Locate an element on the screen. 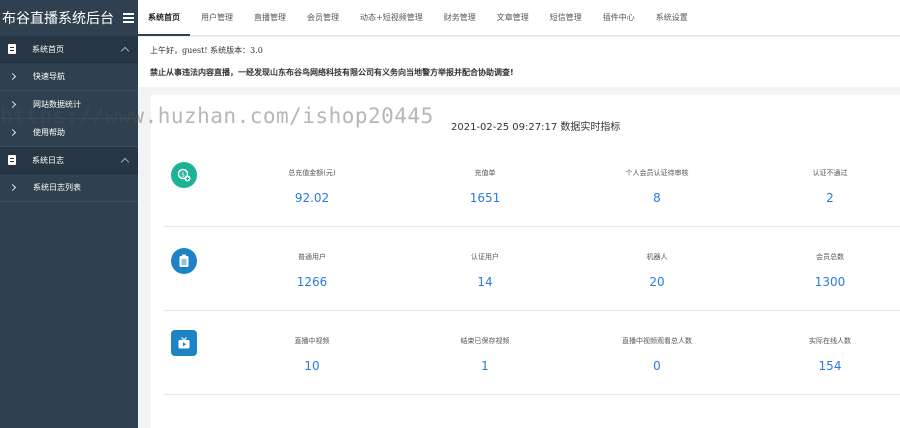  stat-value: 1 is located at coordinates (485, 366).